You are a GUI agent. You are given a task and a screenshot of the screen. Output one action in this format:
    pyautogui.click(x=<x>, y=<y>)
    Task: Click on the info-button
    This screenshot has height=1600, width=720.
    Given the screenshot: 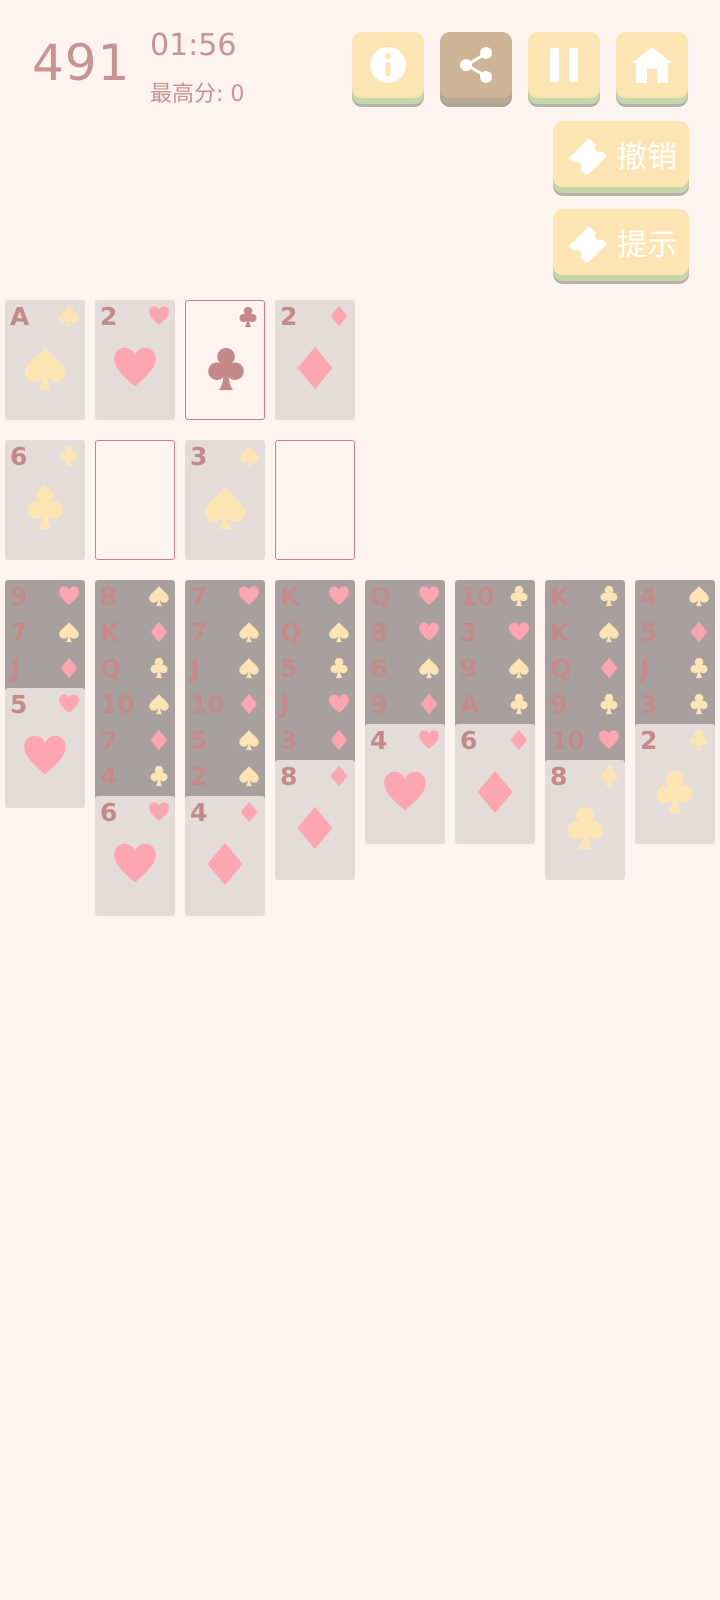 What is the action you would take?
    pyautogui.click(x=388, y=65)
    